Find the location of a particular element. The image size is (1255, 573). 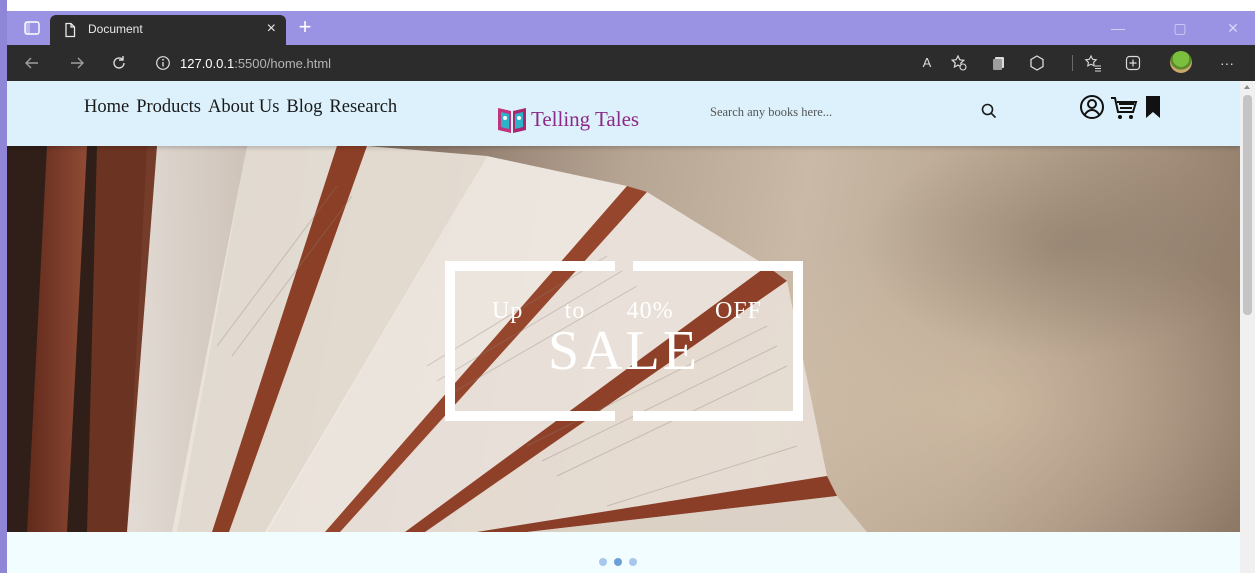

favorite-icon is located at coordinates (959, 63).